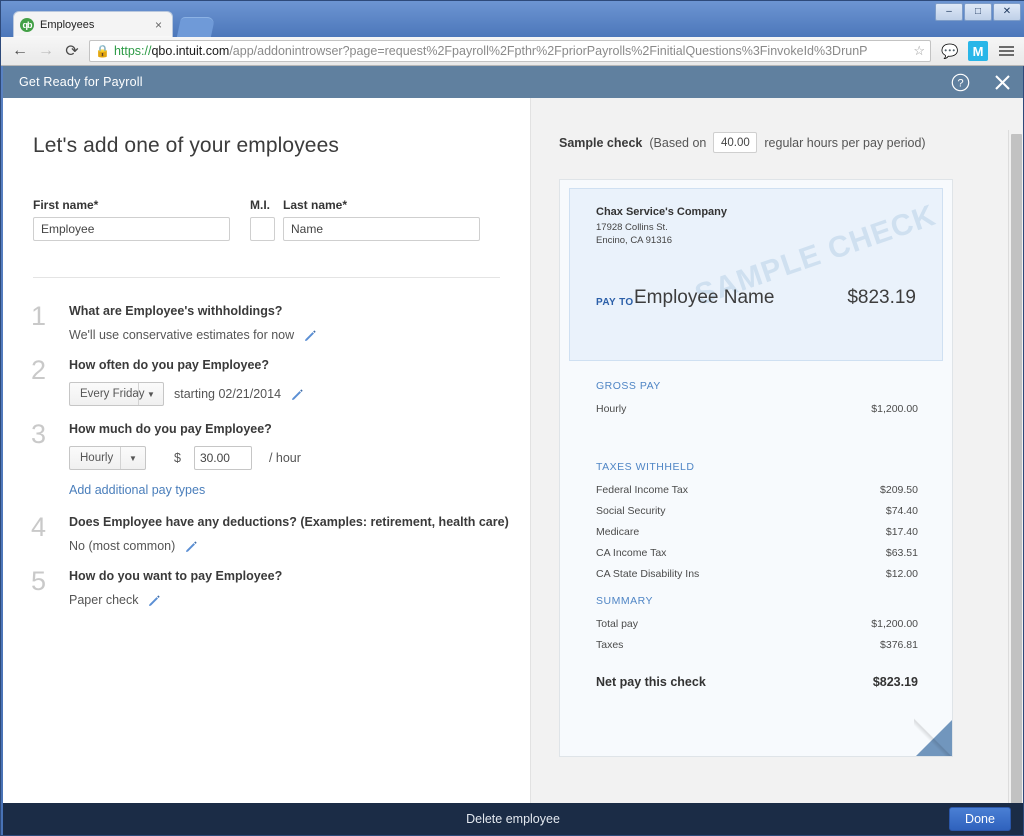  What do you see at coordinates (39, 527) in the screenshot?
I see `step-number: 4` at bounding box center [39, 527].